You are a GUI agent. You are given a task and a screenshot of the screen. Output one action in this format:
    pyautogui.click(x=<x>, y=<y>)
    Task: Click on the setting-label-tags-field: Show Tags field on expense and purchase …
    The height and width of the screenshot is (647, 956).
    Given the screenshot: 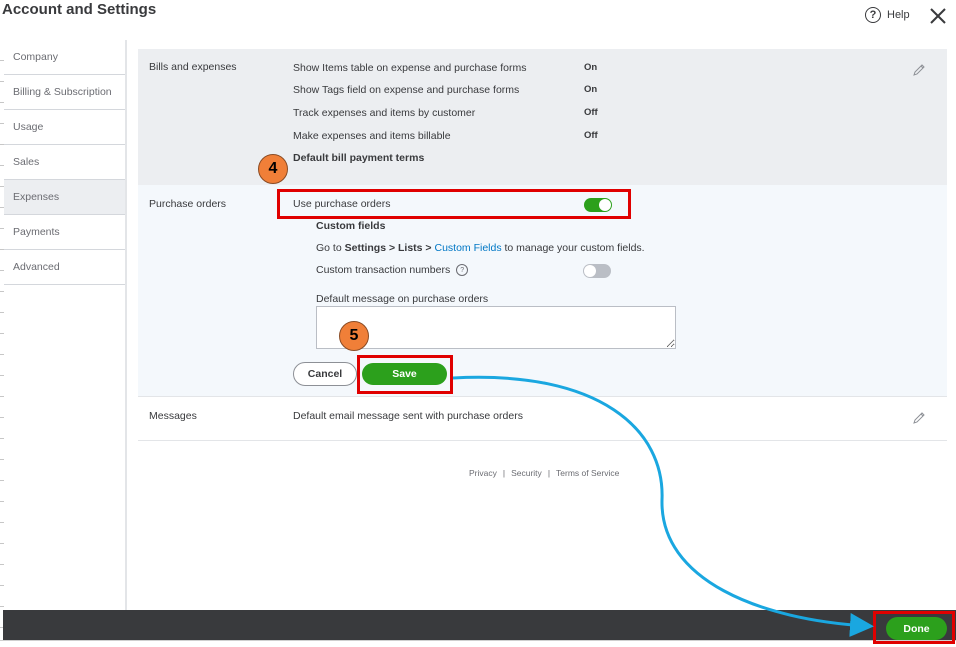 What is the action you would take?
    pyautogui.click(x=406, y=90)
    